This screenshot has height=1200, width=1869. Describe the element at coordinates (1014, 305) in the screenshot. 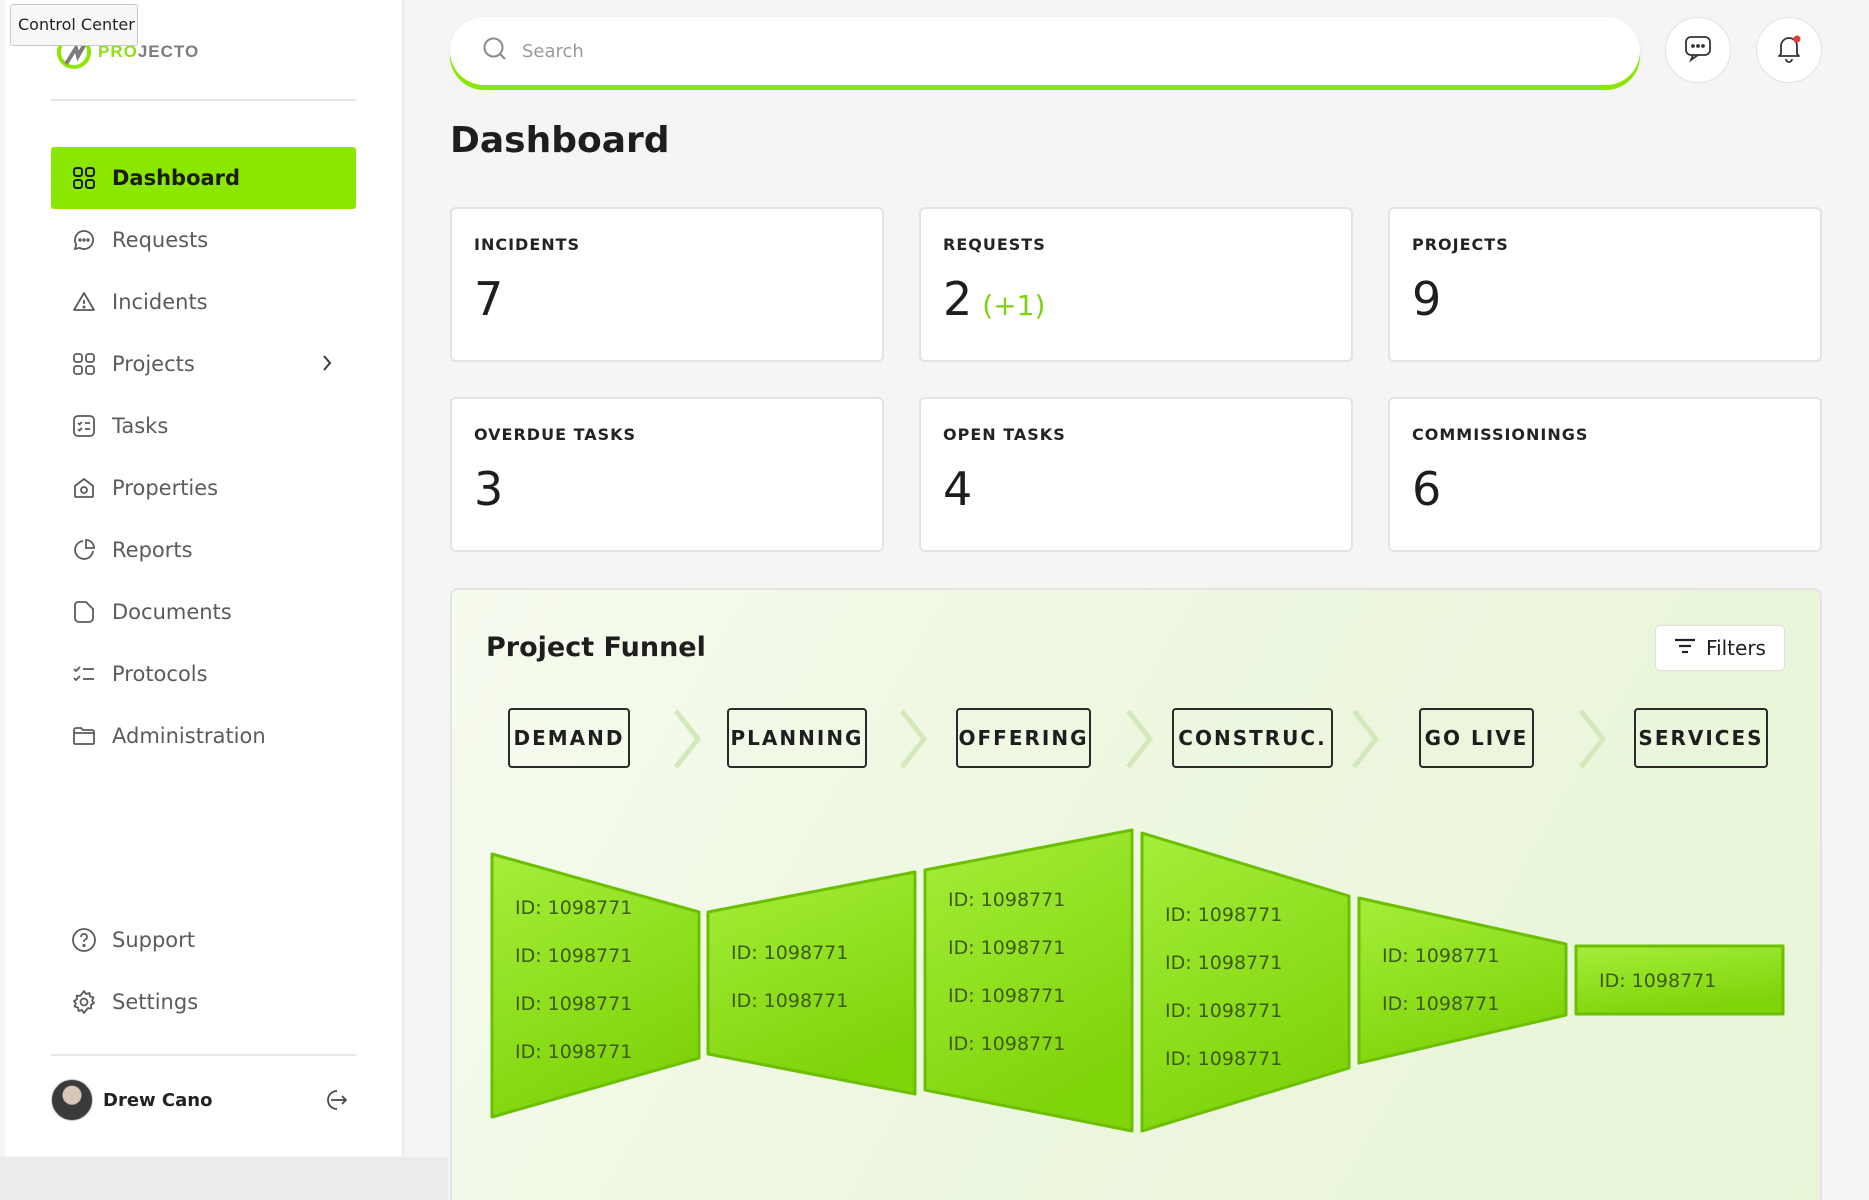

I see `stat-delta: (+1)` at that location.